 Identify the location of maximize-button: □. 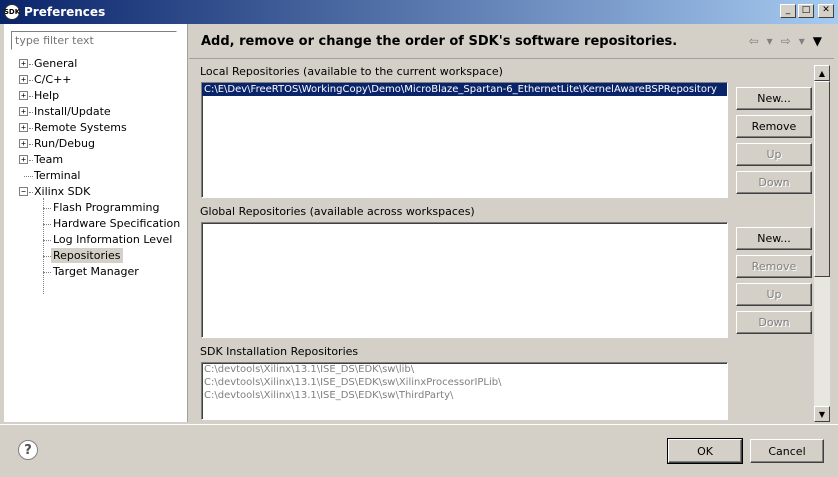
(806, 11).